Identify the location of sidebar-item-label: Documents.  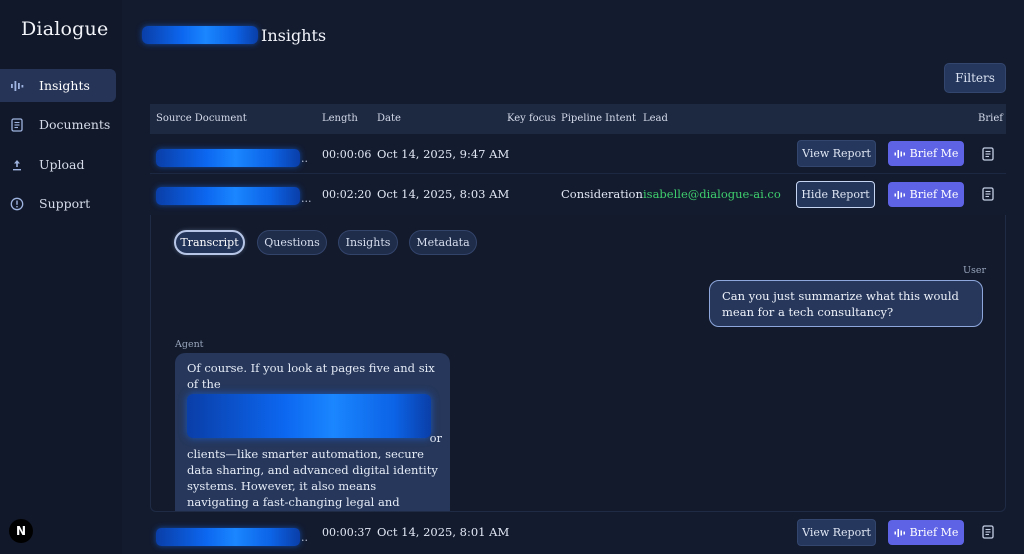
(75, 124).